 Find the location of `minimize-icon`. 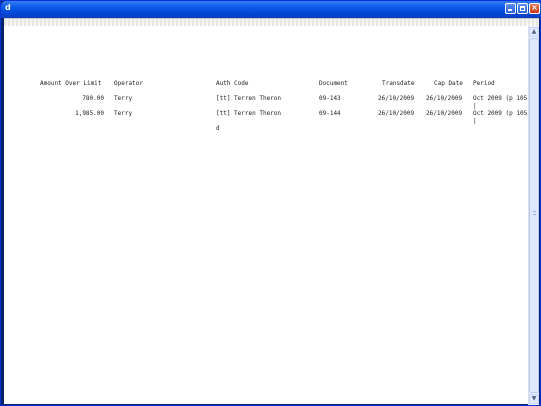

minimize-icon is located at coordinates (510, 10).